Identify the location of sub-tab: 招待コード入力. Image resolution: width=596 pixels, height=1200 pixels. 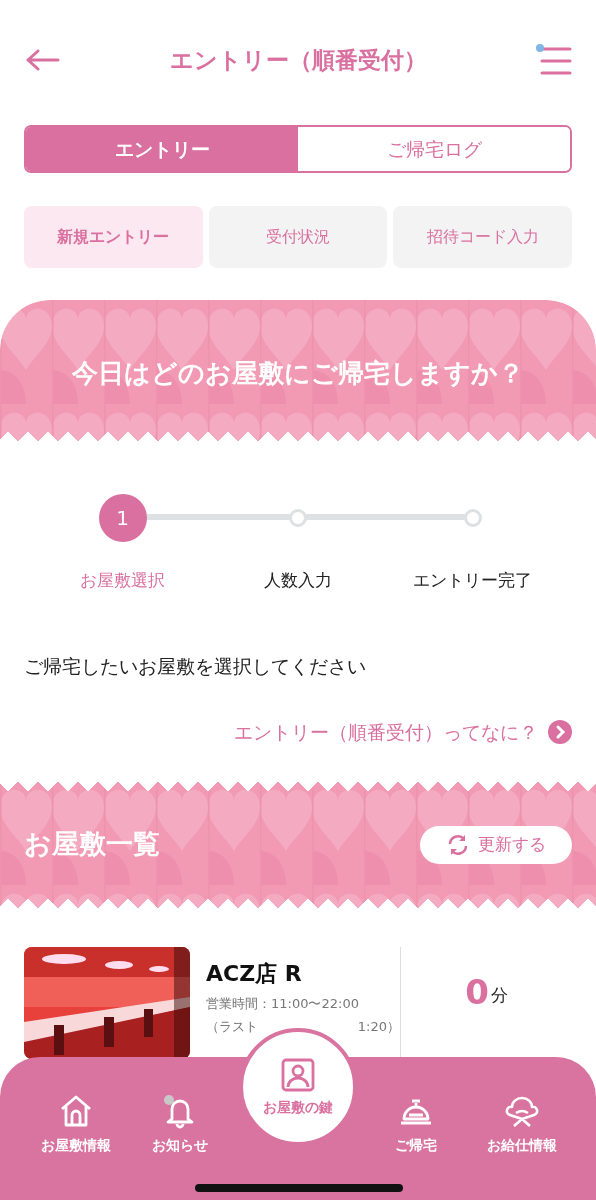
(482, 237).